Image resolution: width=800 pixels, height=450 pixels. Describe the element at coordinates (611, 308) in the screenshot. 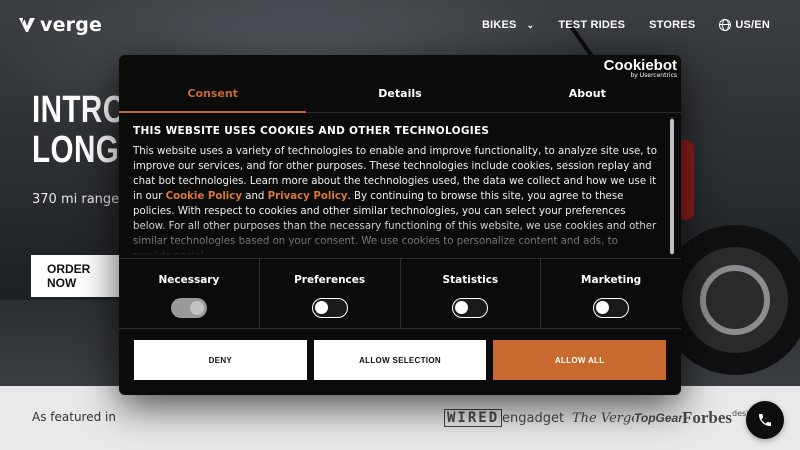

I see `marketing-toggle` at that location.